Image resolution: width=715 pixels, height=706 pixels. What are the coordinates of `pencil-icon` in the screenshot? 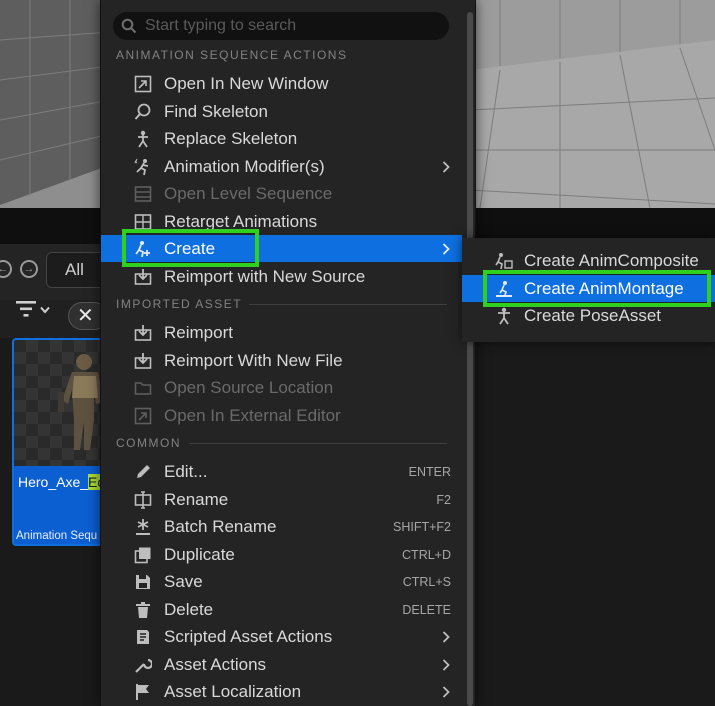 It's located at (143, 471).